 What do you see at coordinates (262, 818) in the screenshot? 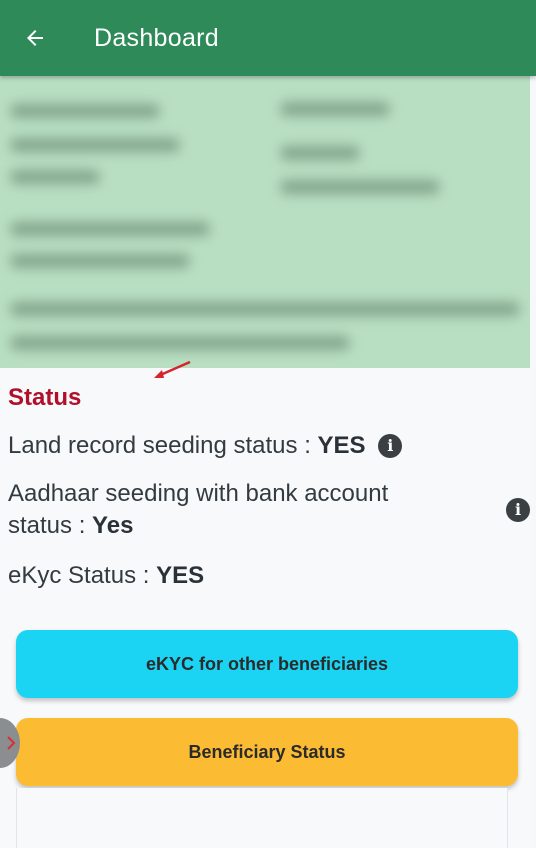
I see `bottom-card` at bounding box center [262, 818].